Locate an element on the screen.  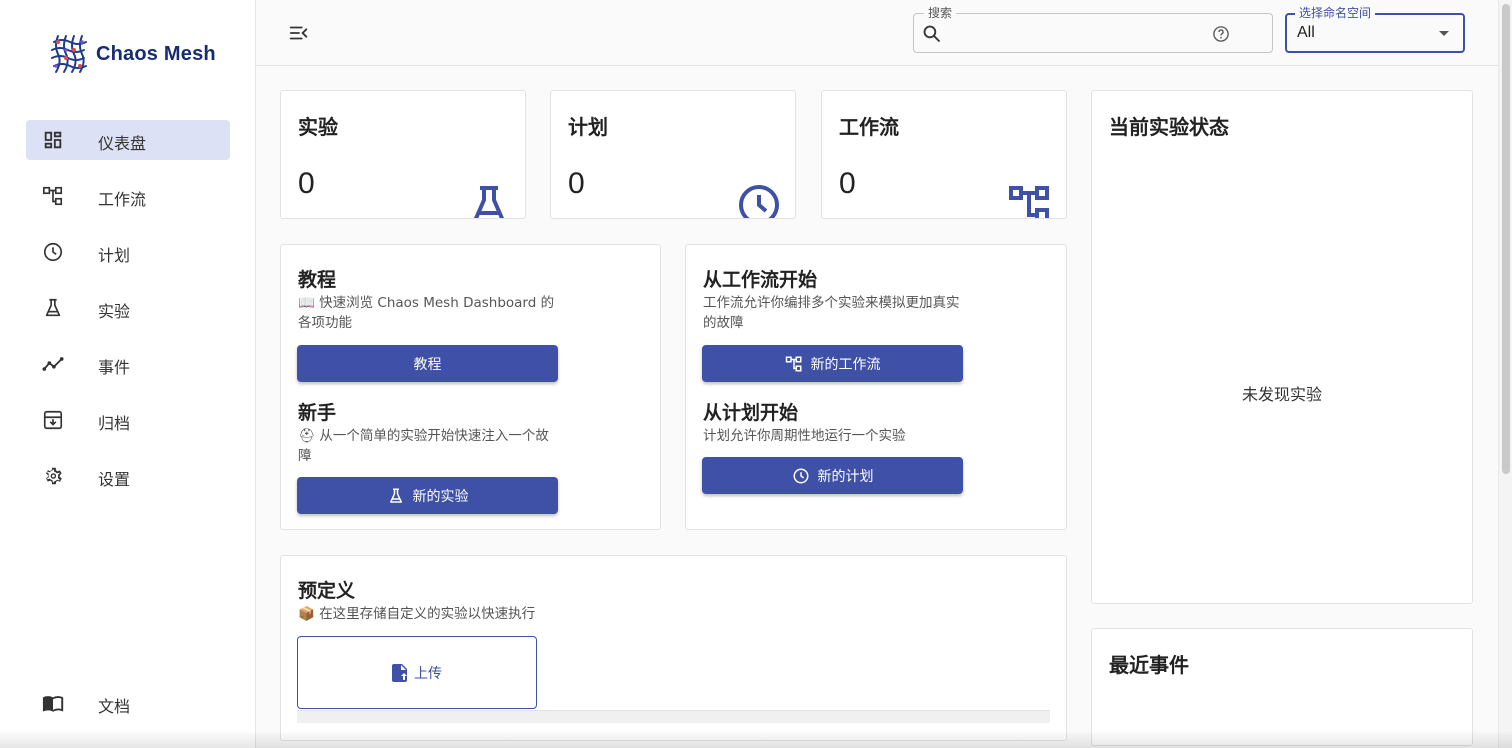
predefined-desc: 📦 在这里存储自定义的实验以快速执行 is located at coordinates (417, 614).